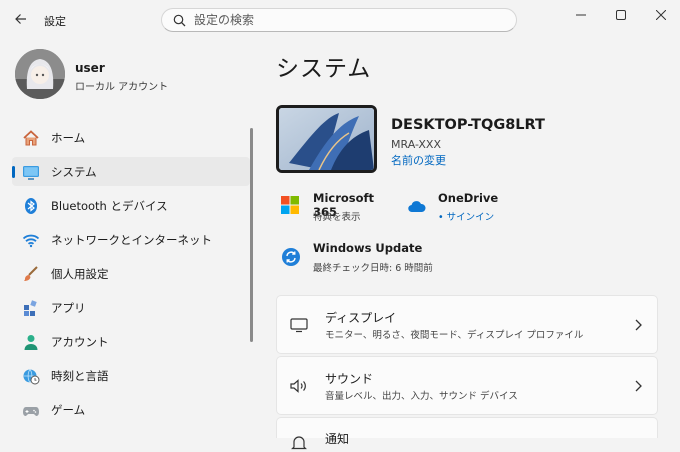 The height and width of the screenshot is (452, 680). I want to click on sidebar-item-label: 個人用設定, so click(80, 274).